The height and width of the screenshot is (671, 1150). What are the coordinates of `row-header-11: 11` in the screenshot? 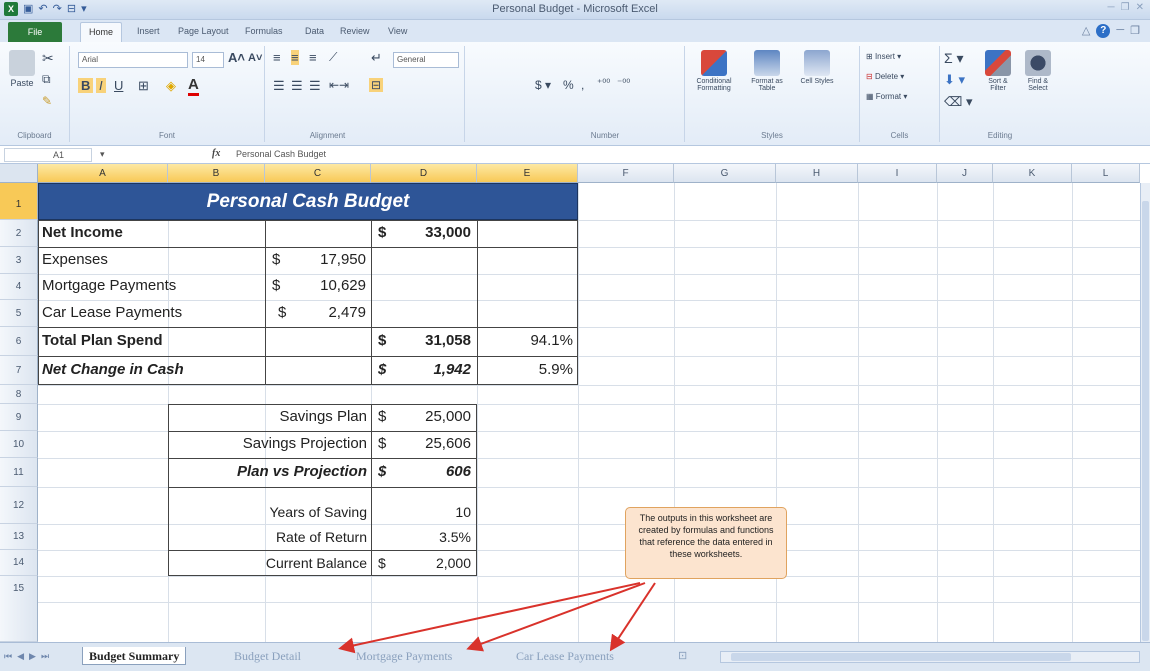 It's located at (19, 472).